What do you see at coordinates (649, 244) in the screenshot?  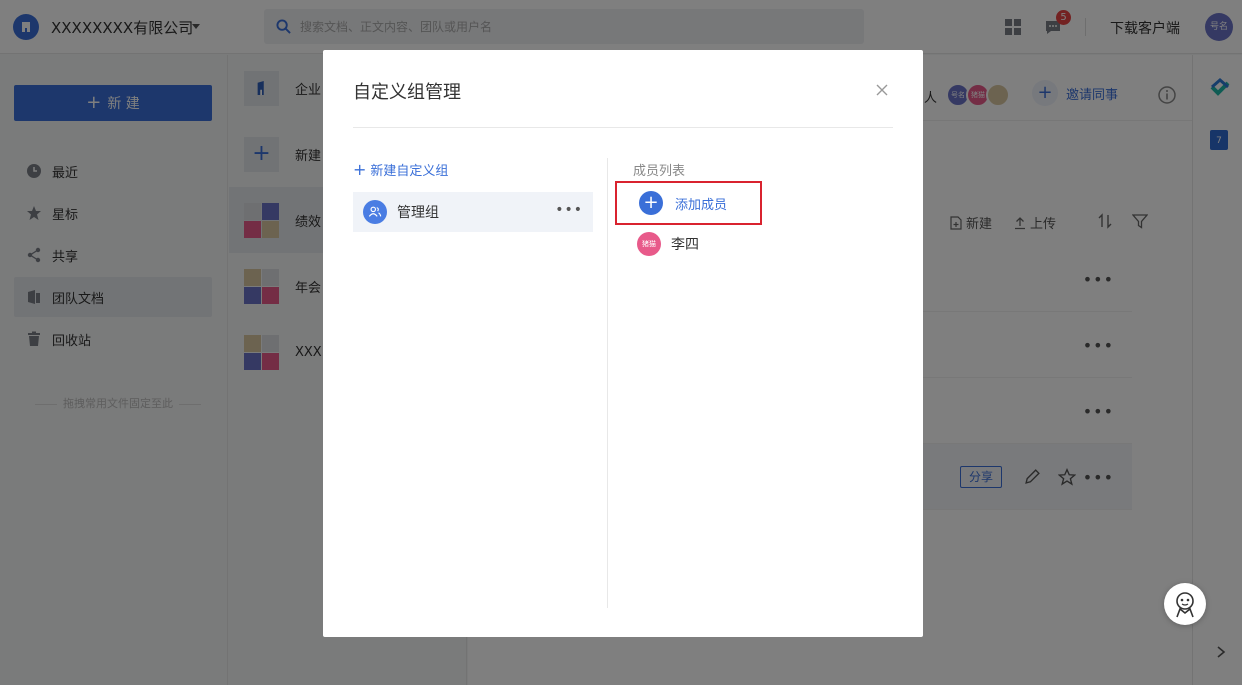 I see `avatar: 猪猫` at bounding box center [649, 244].